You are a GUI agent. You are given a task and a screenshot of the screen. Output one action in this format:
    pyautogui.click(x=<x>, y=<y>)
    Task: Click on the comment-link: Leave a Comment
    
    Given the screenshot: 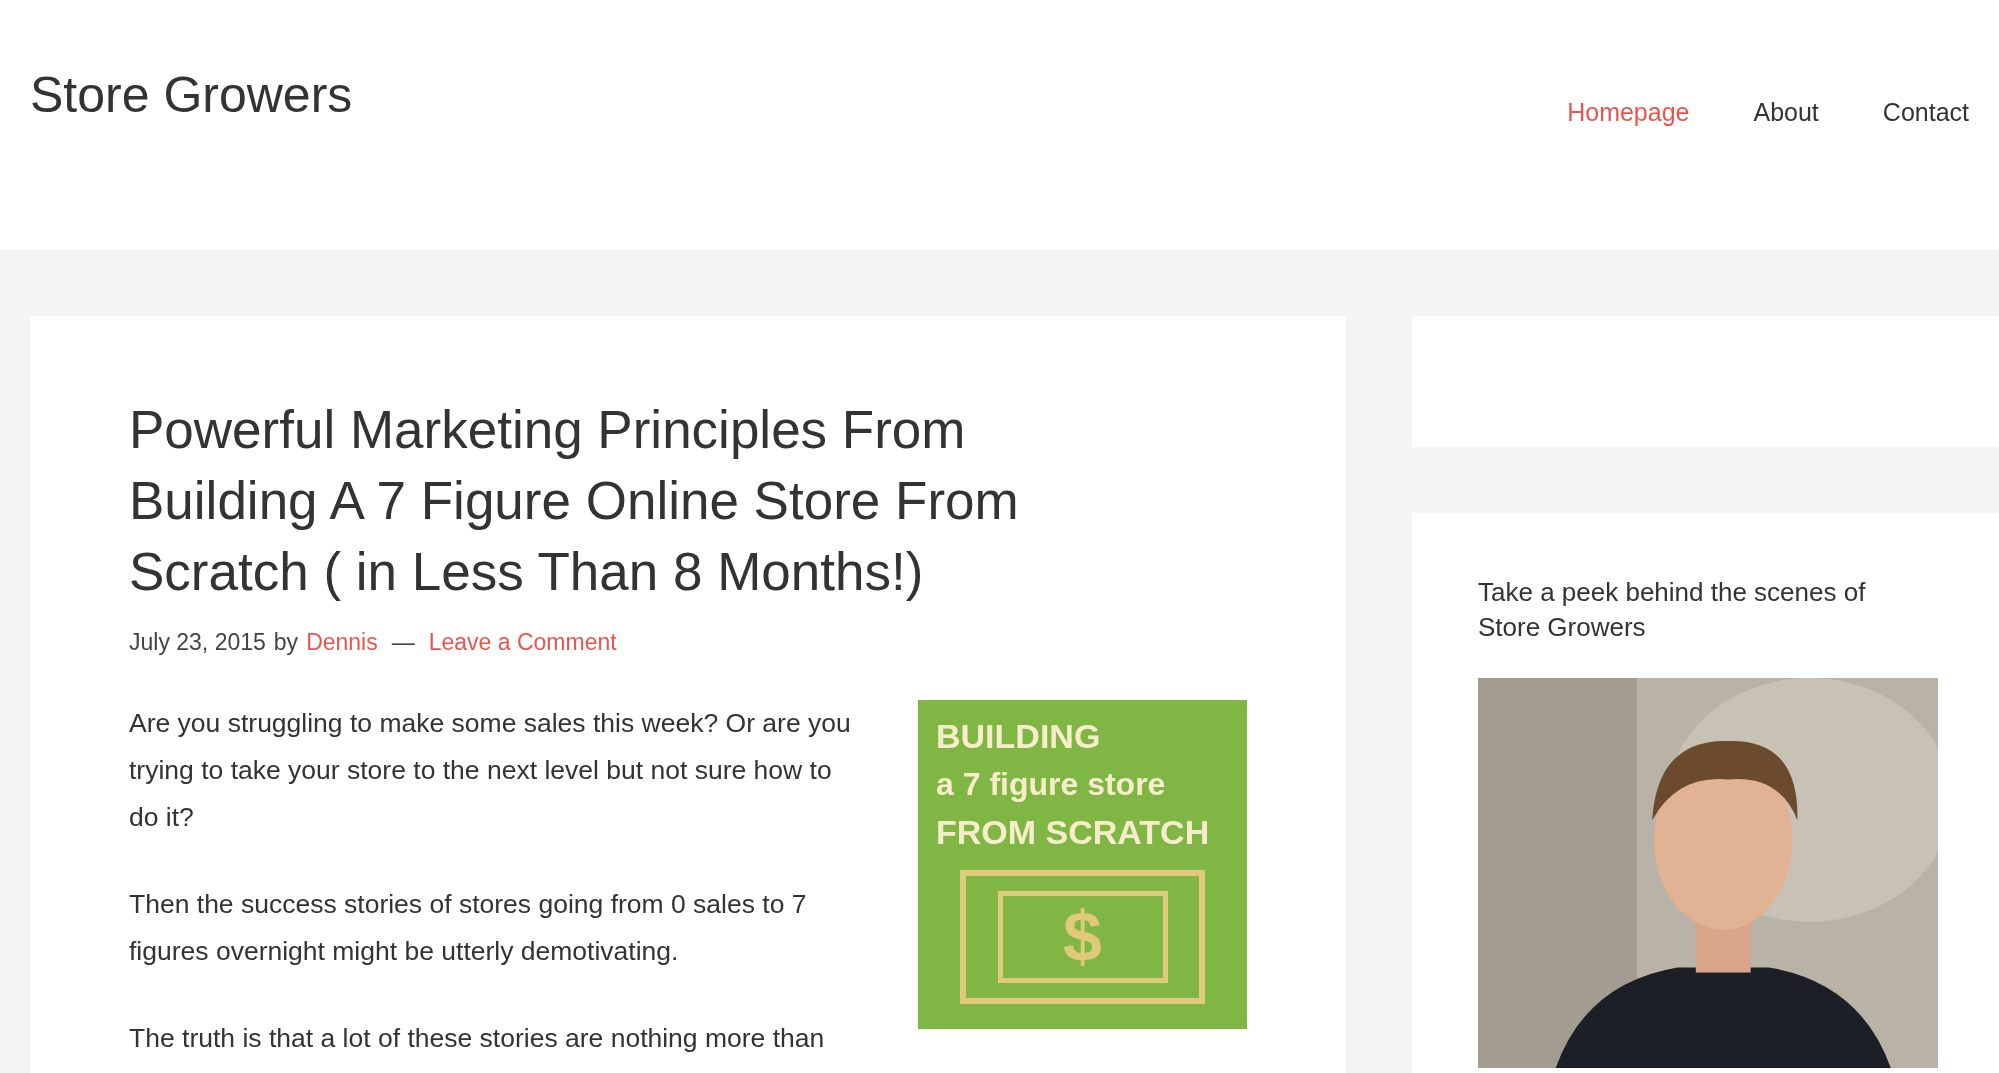 What is the action you would take?
    pyautogui.click(x=522, y=642)
    